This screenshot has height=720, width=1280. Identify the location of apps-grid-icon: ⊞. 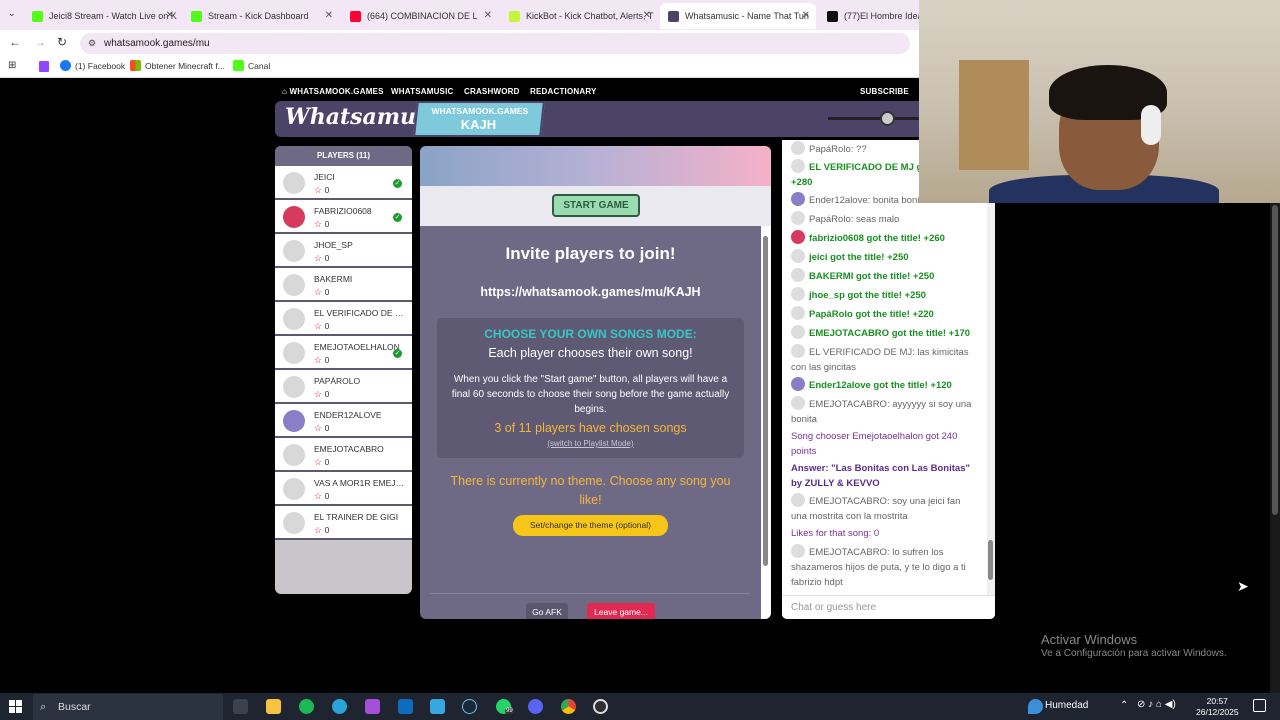
(12, 65).